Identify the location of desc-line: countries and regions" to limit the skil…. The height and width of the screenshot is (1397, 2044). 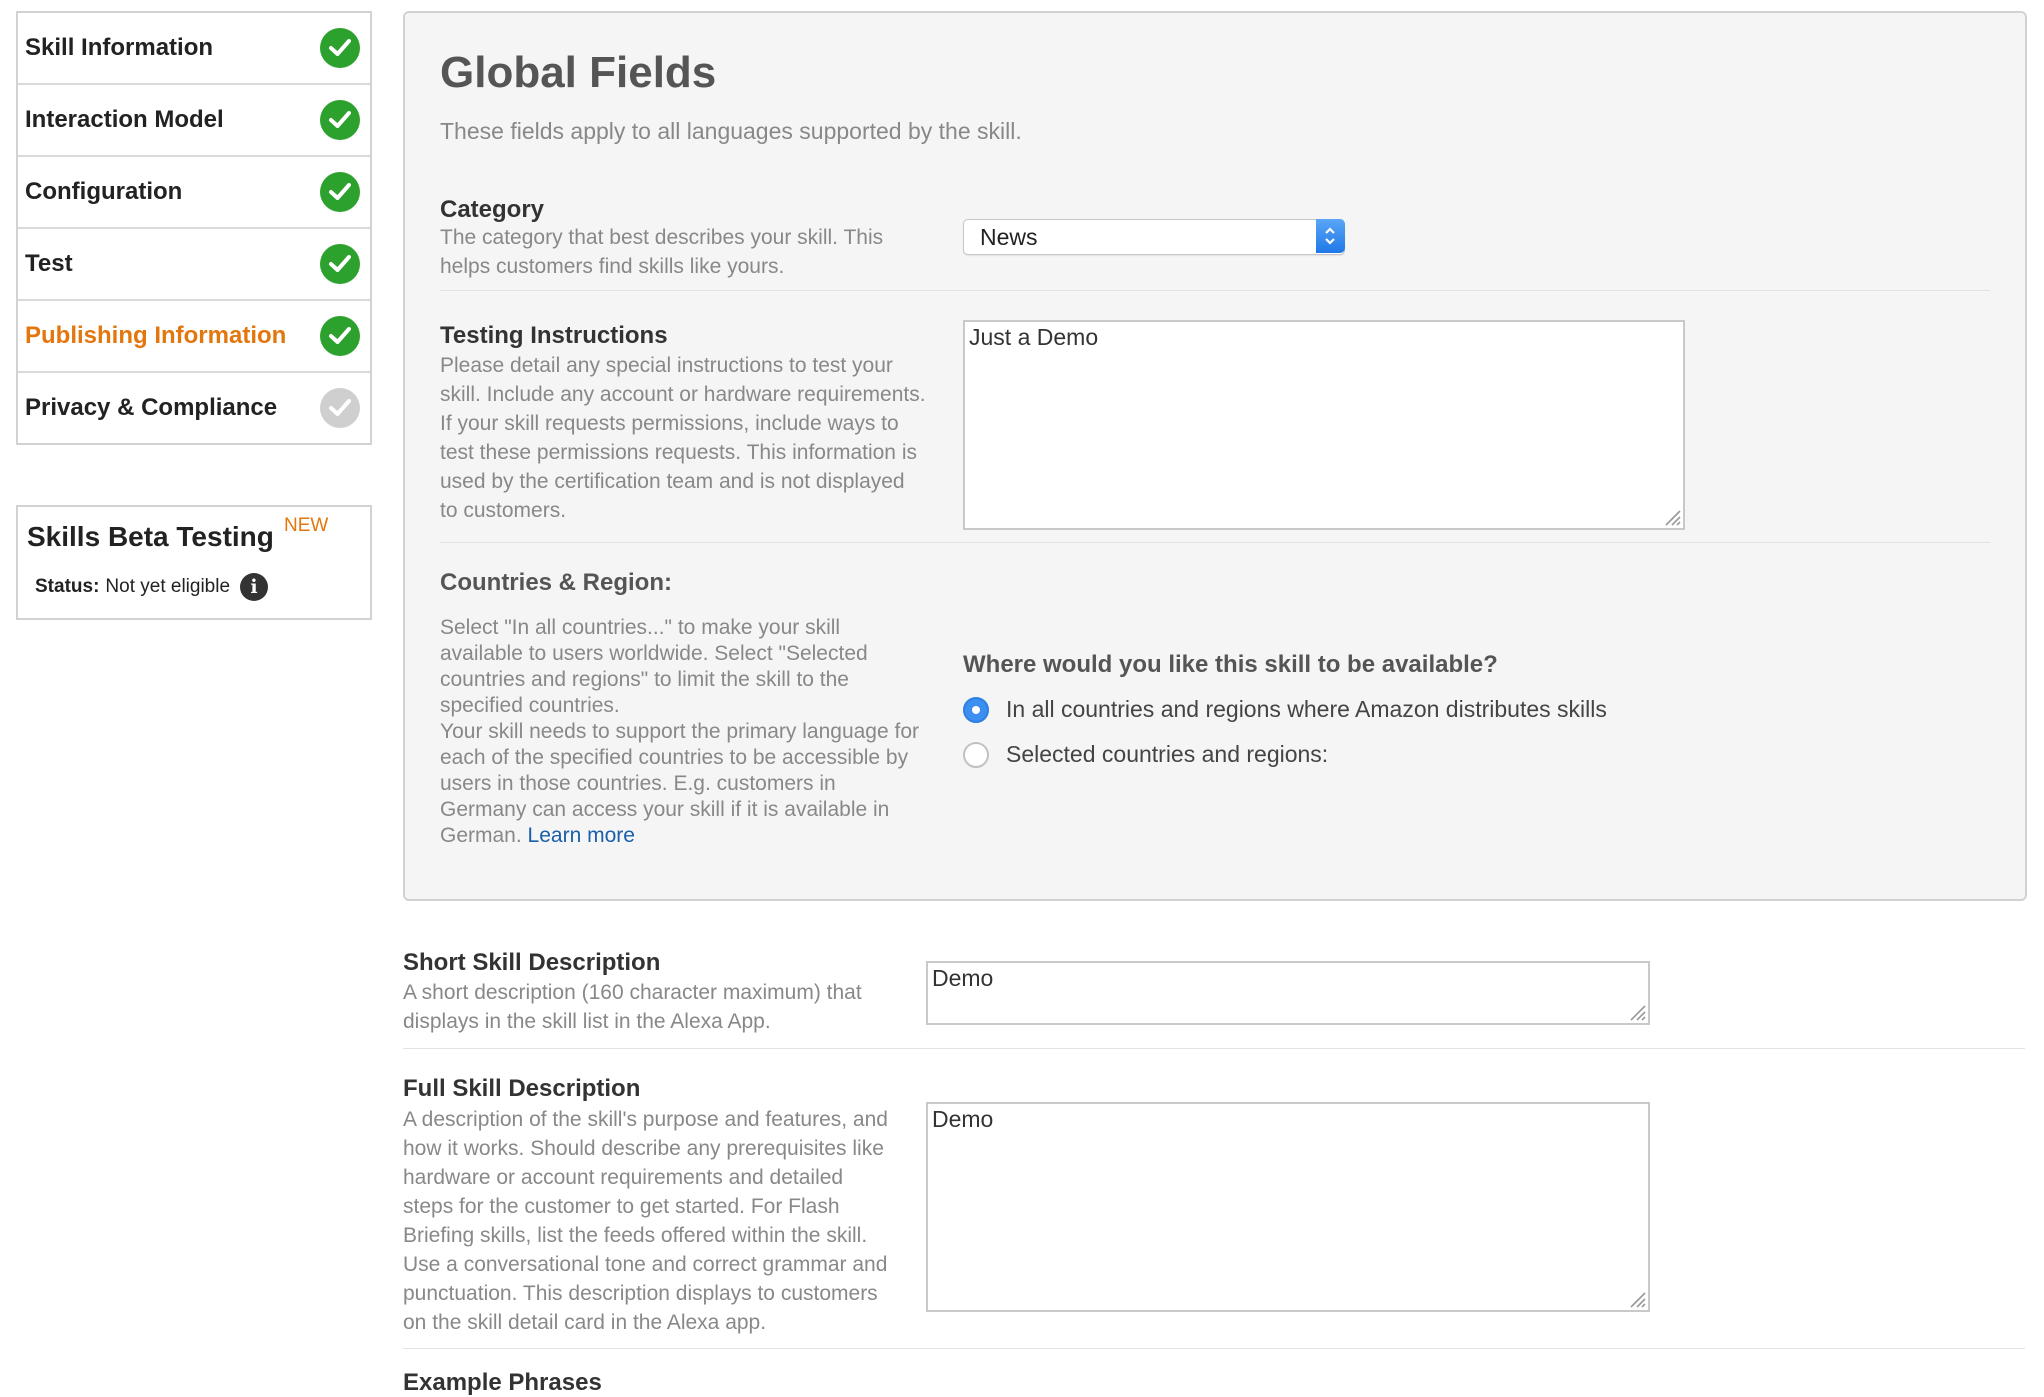
(644, 679).